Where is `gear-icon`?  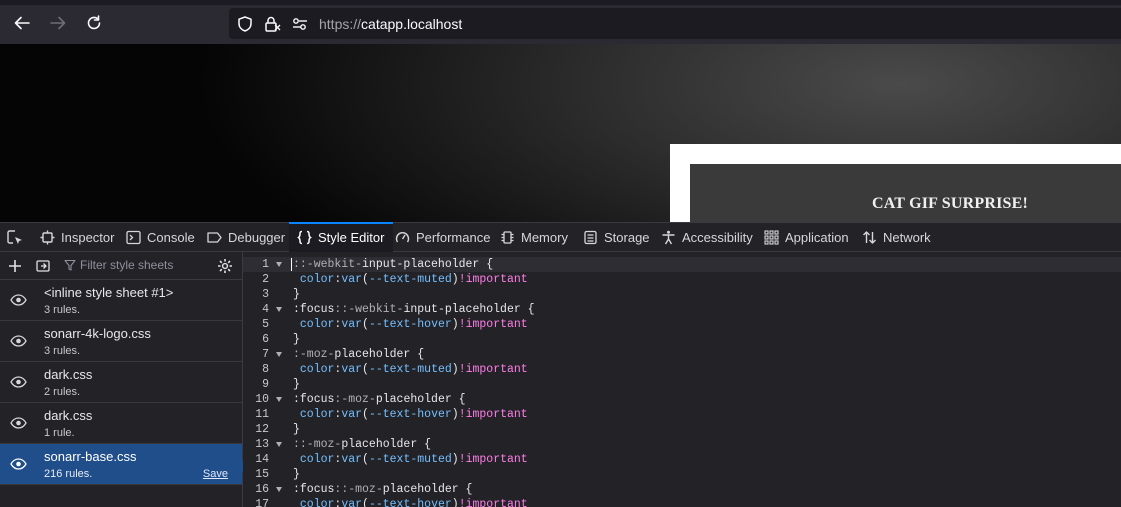 gear-icon is located at coordinates (225, 266).